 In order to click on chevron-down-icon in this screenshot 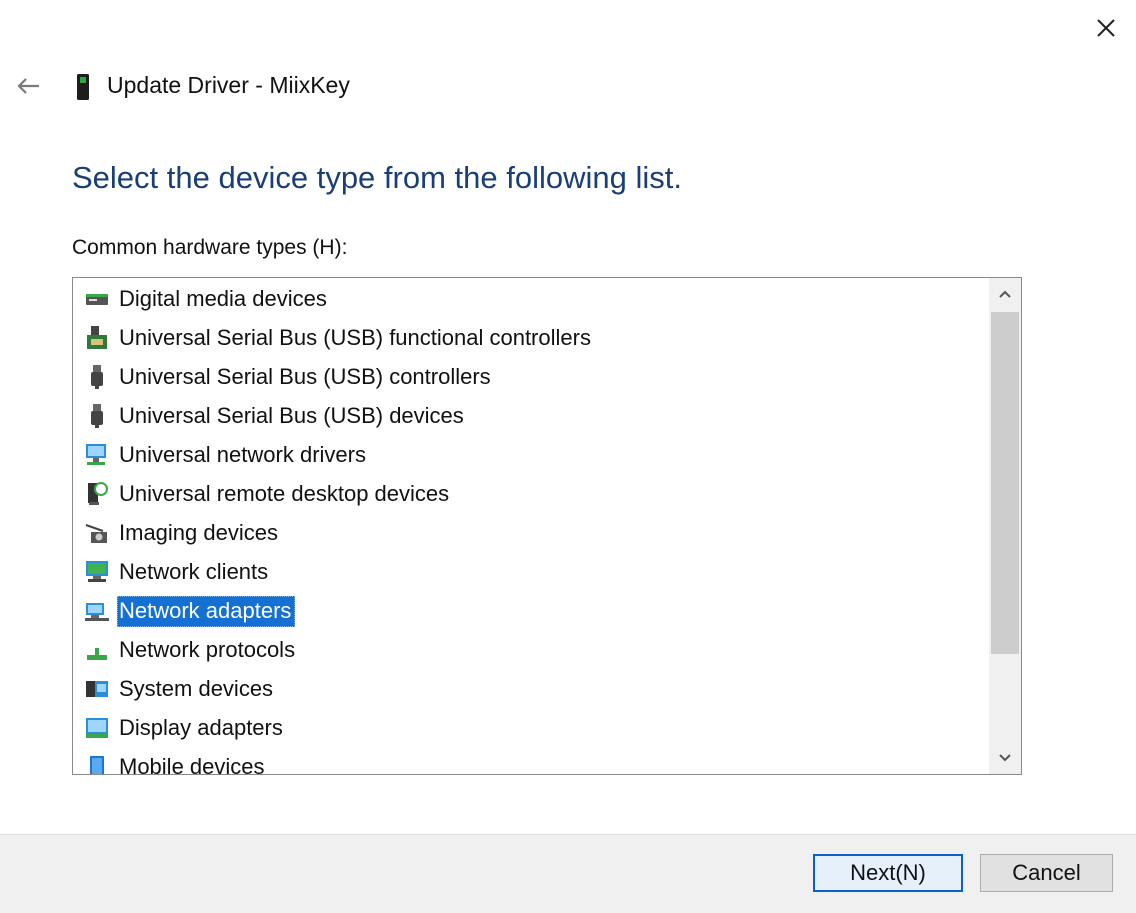, I will do `click(1005, 758)`.